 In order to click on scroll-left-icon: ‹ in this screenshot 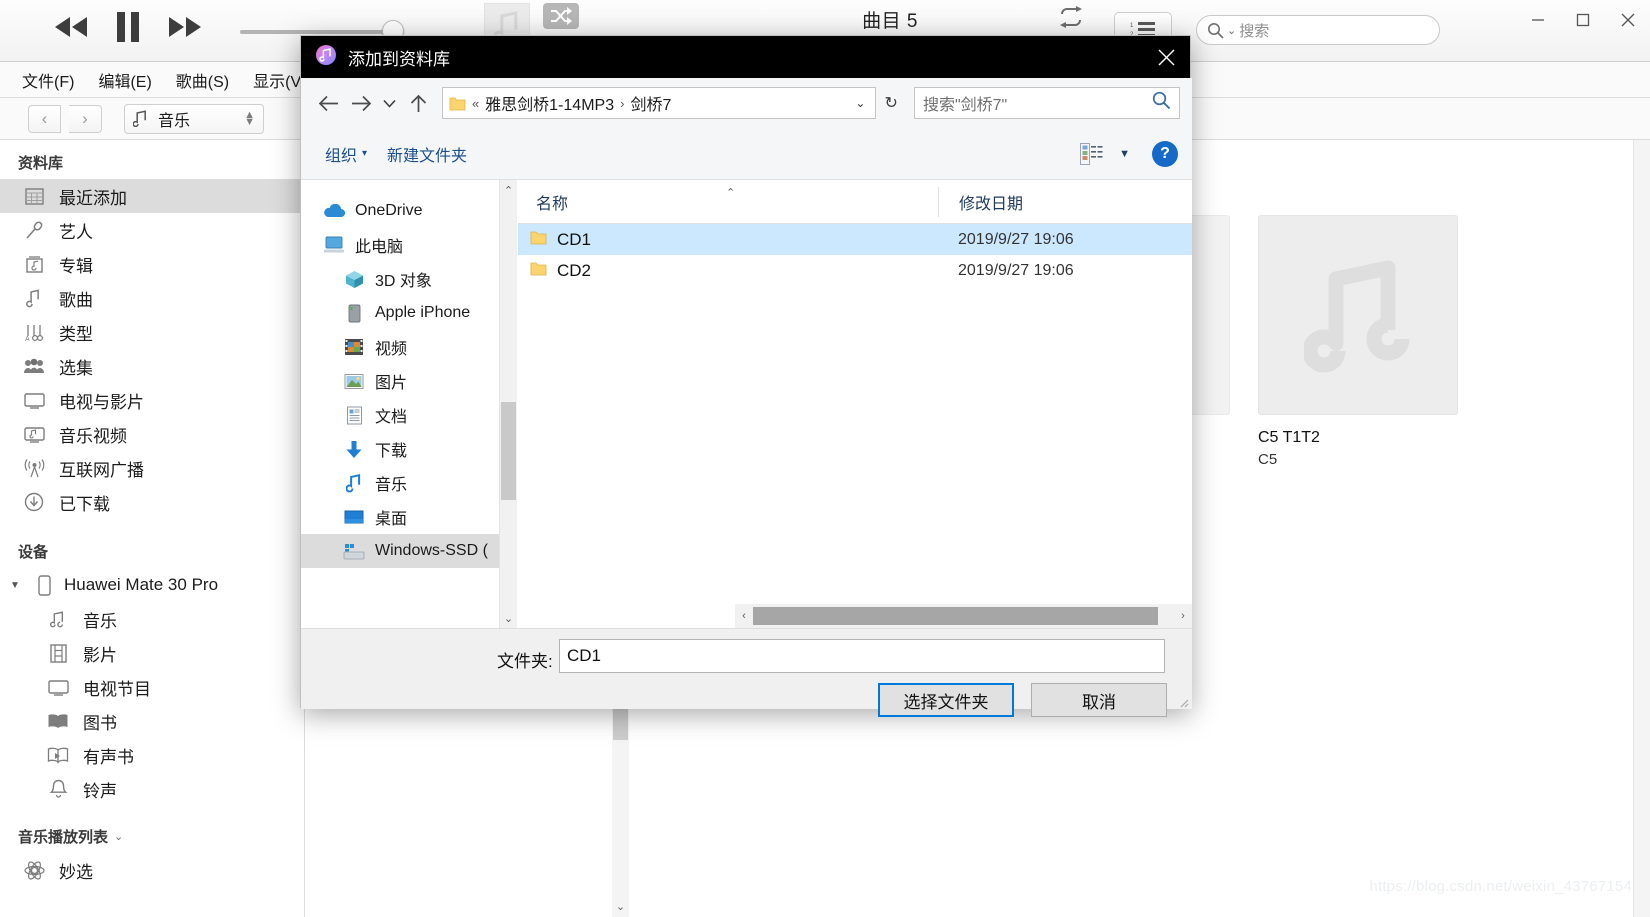, I will do `click(744, 616)`.